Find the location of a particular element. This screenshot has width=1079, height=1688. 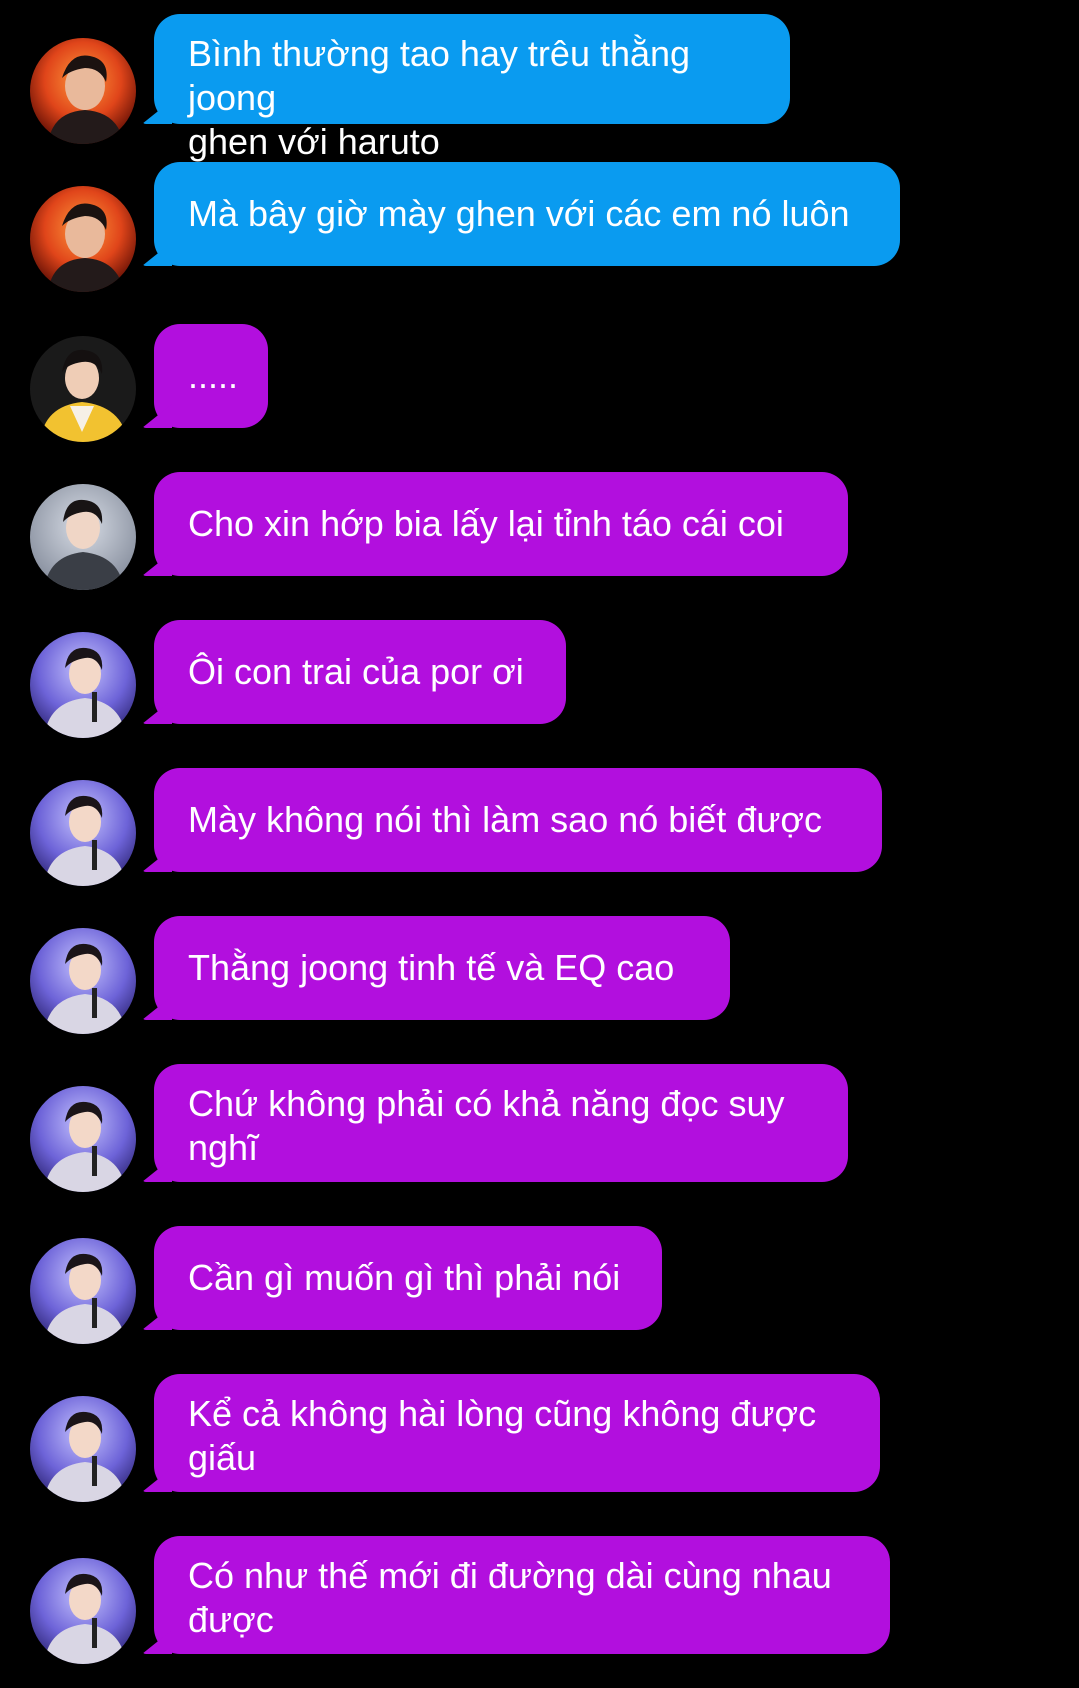

message-bubble: Cho xin hớp bia lấy lại tỉnh táo cái coi is located at coordinates (501, 524).